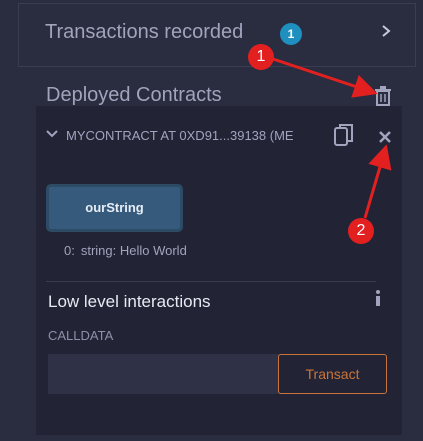 This screenshot has width=423, height=441. Describe the element at coordinates (385, 137) in the screenshot. I see `close-icon` at that location.